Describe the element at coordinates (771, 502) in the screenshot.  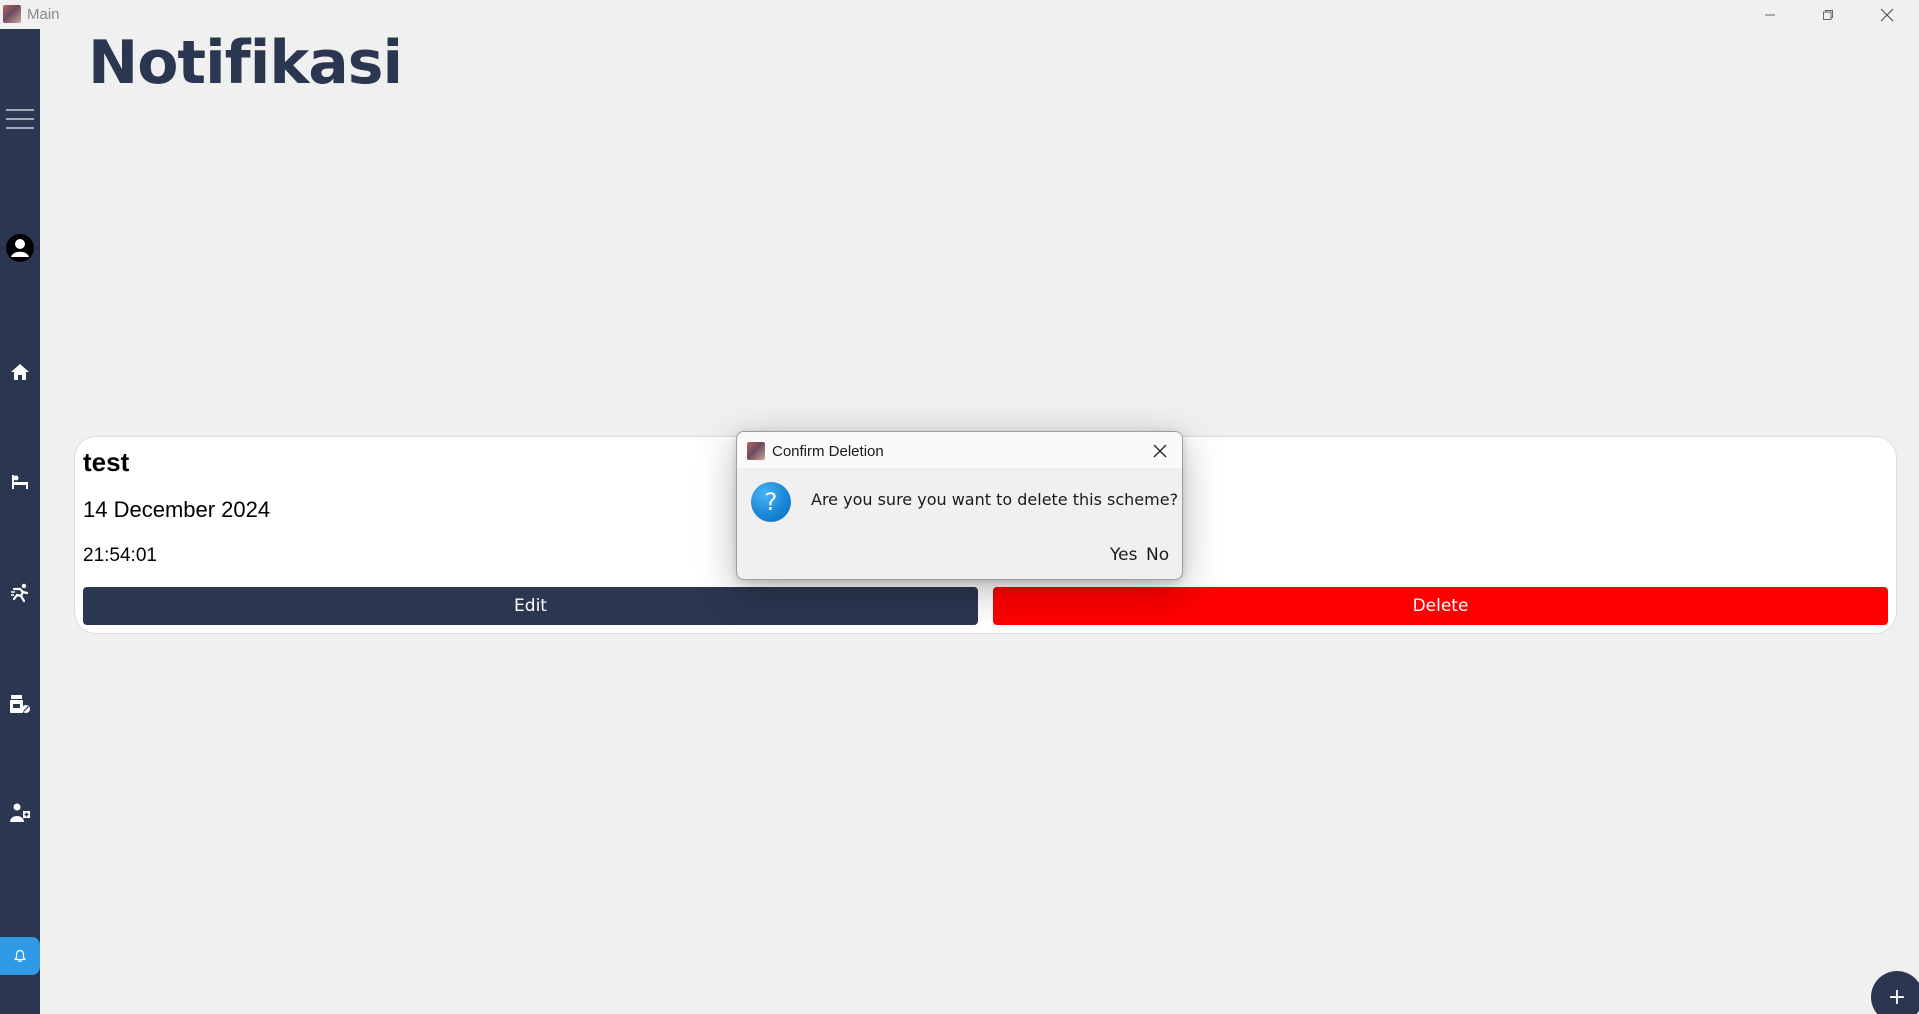
I see `question-icon: ?` at that location.